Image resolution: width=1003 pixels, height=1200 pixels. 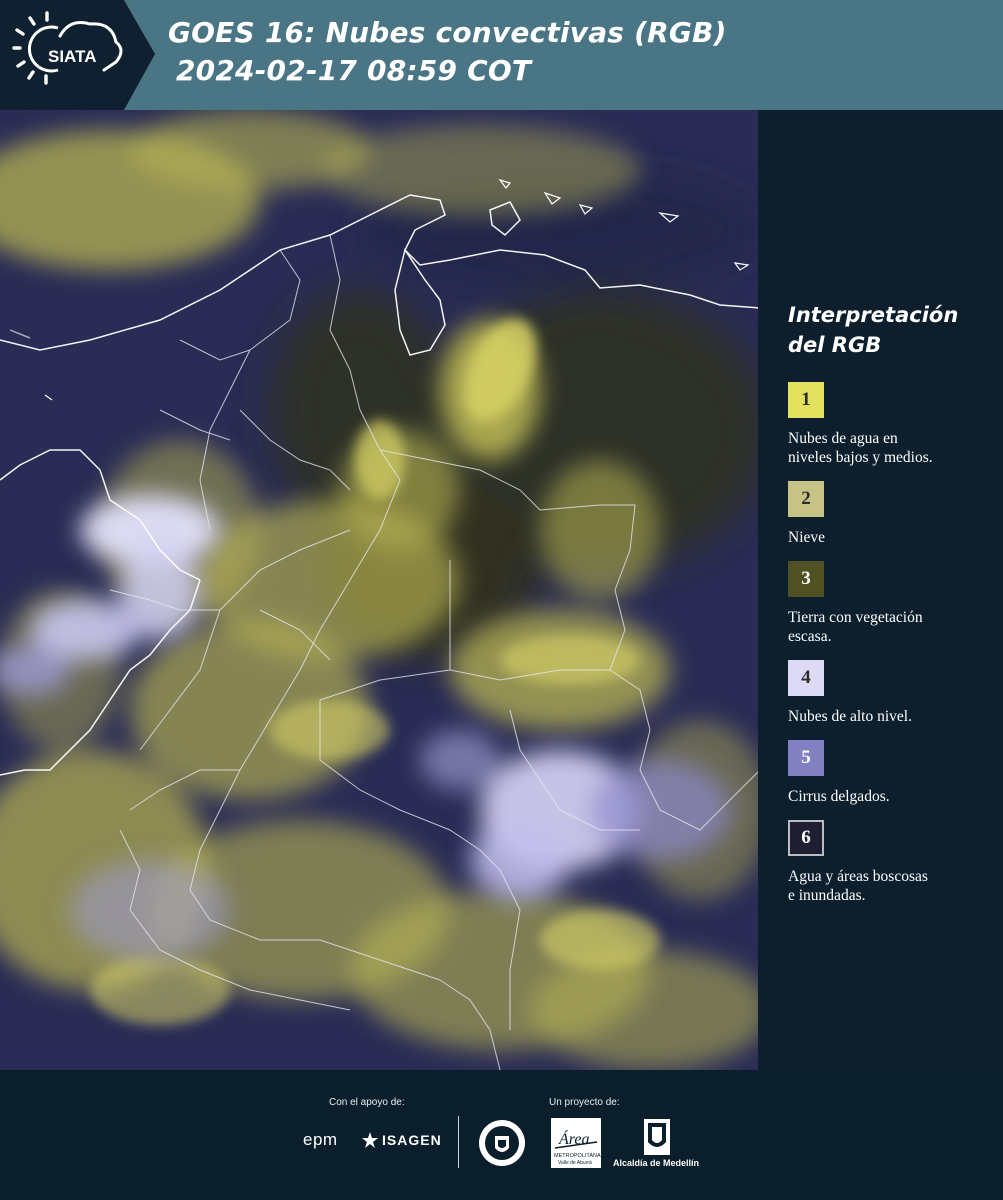 I want to click on alcaldia-logo-text: Alcaldía de Medellín, so click(x=656, y=1163).